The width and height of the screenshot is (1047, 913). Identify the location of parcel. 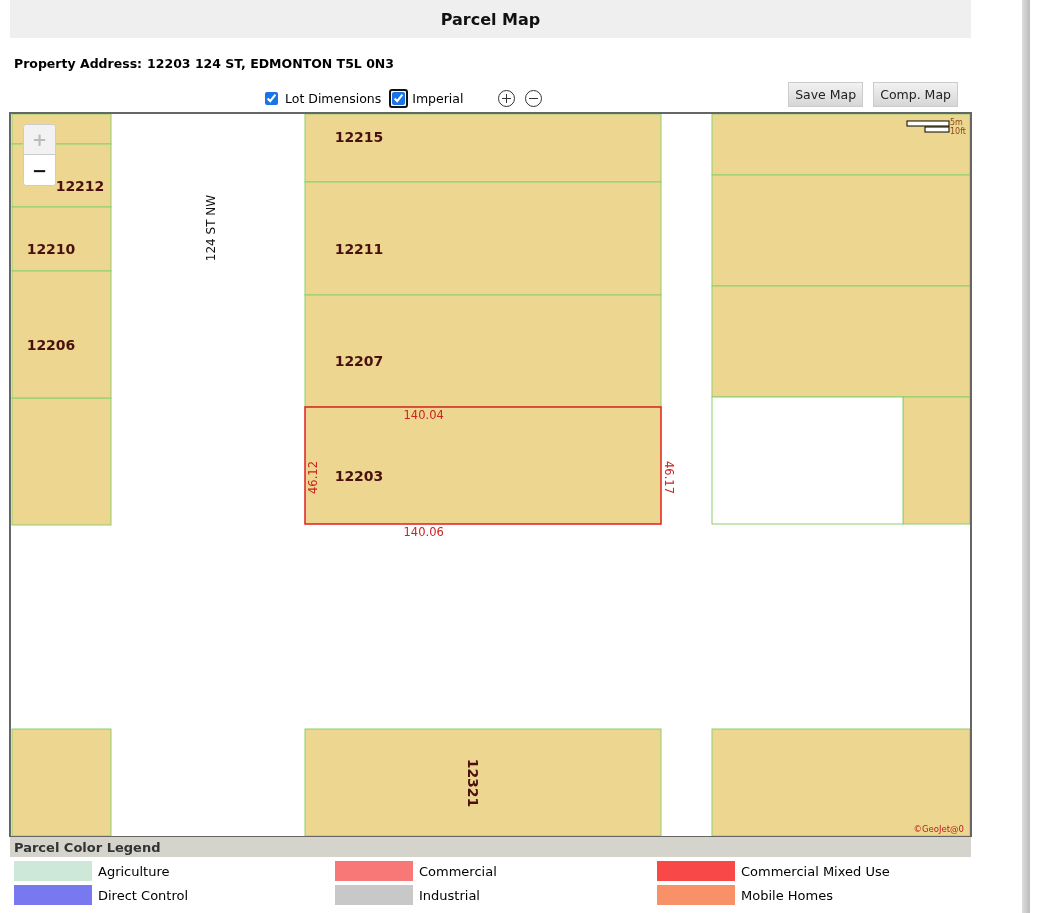
(61, 239).